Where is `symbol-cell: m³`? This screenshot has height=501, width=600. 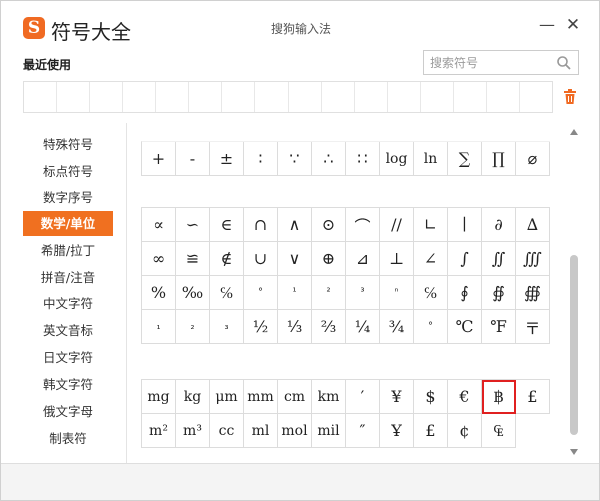
symbol-cell: m³ is located at coordinates (193, 431).